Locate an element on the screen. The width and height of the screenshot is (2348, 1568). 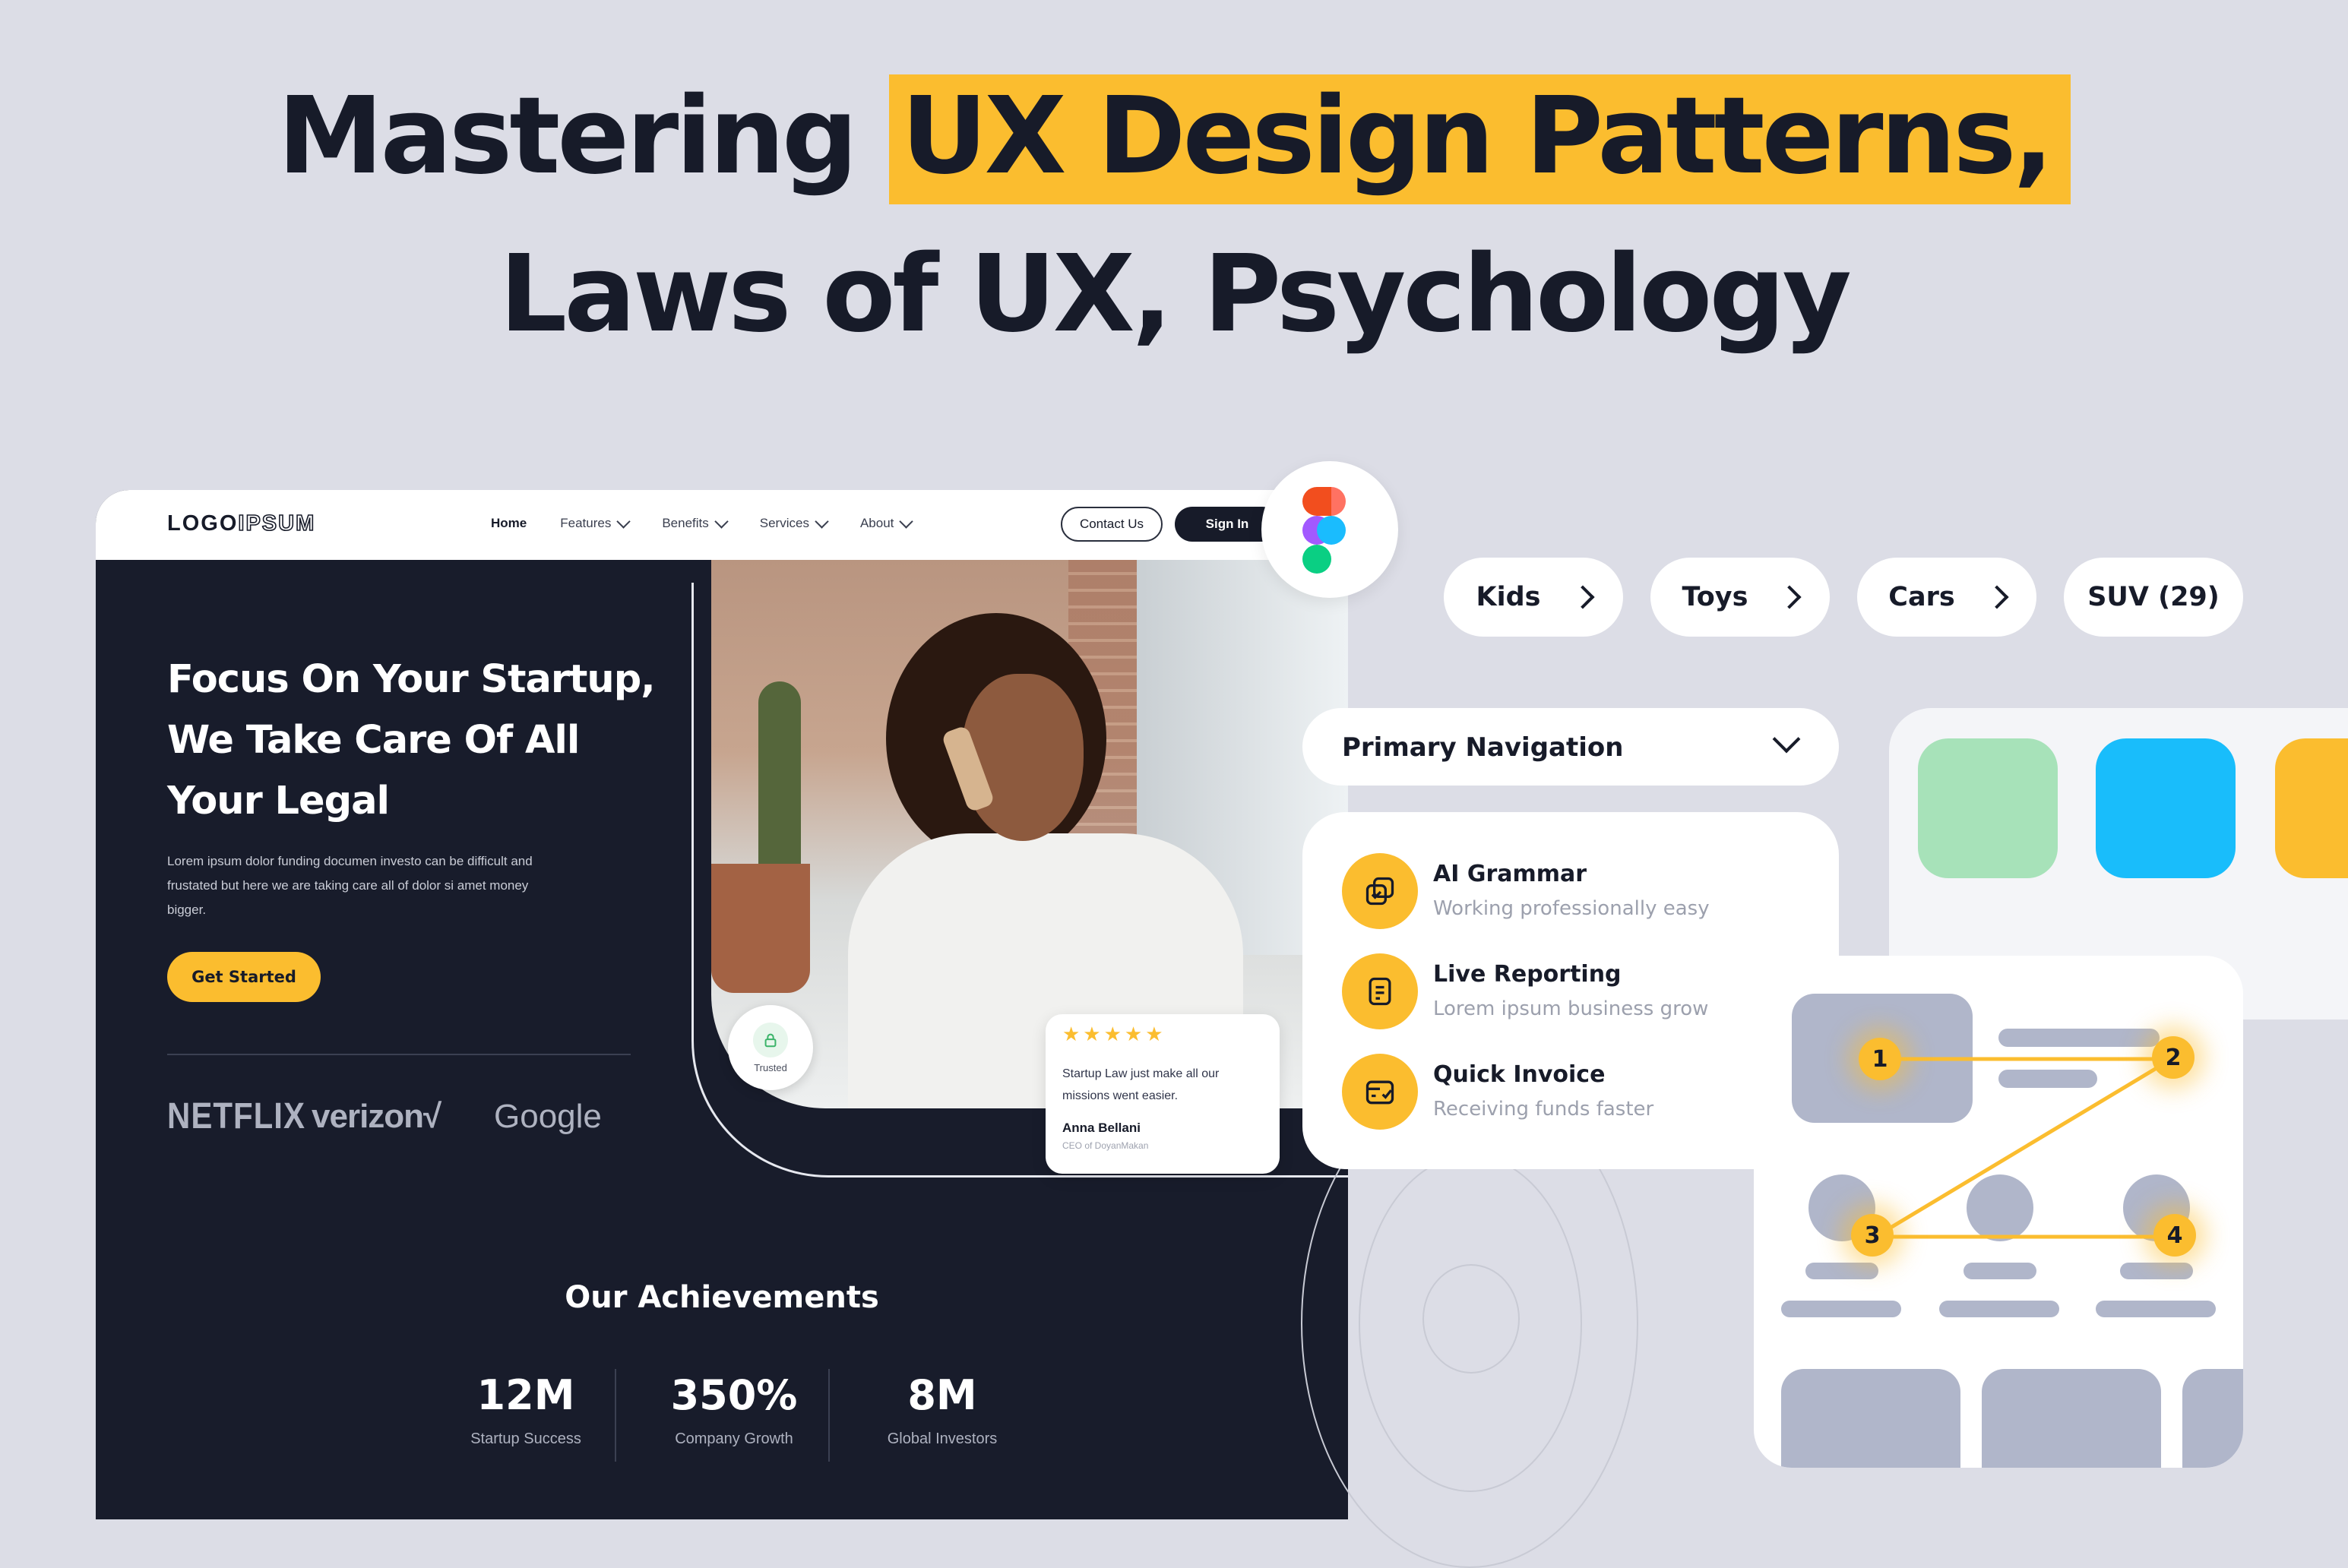
menu-item-quick-invoice: Quick Invoice Receiving funds faster is located at coordinates (1577, 1092).